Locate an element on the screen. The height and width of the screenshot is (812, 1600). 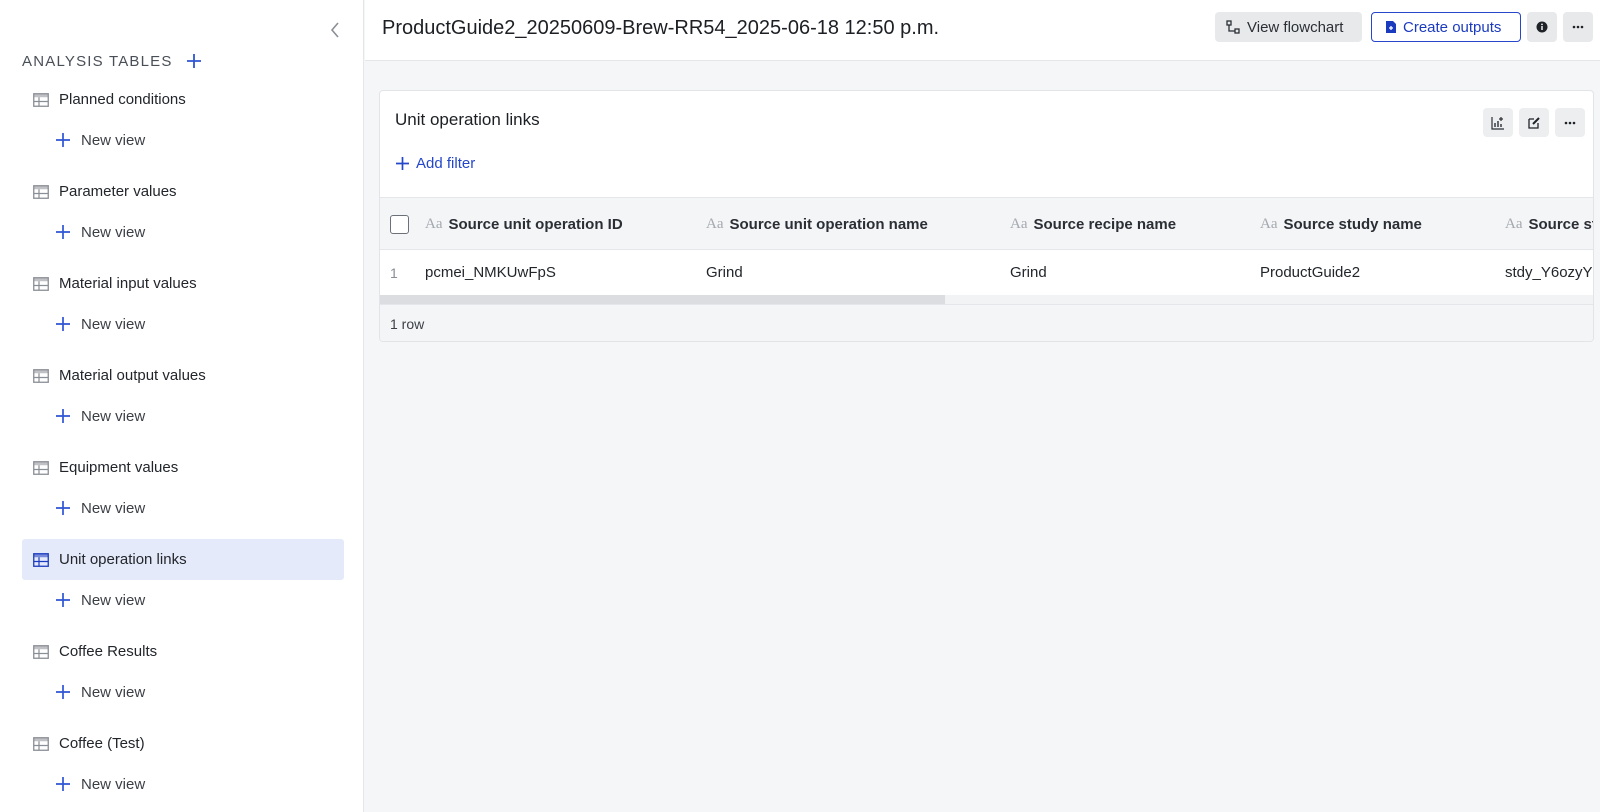
chevron-left-icon is located at coordinates (334, 30).